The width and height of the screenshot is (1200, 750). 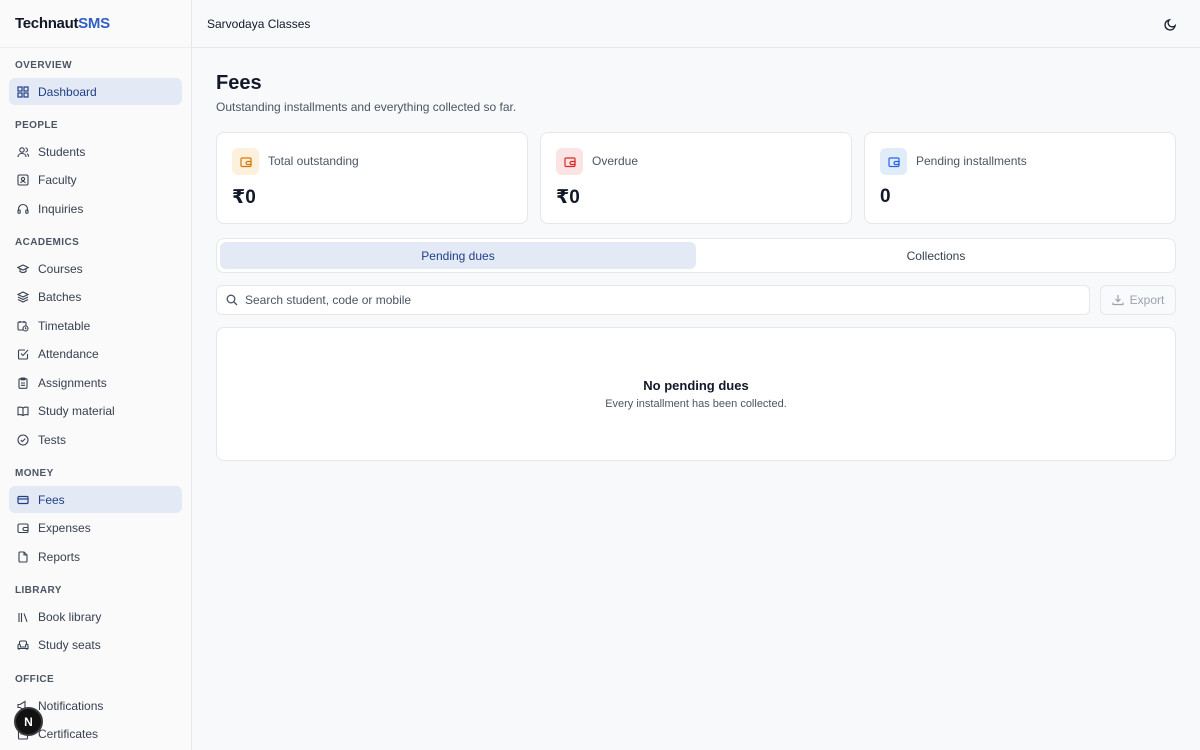 I want to click on sidebar-item-dashboard: Dashboard, so click(x=95, y=91).